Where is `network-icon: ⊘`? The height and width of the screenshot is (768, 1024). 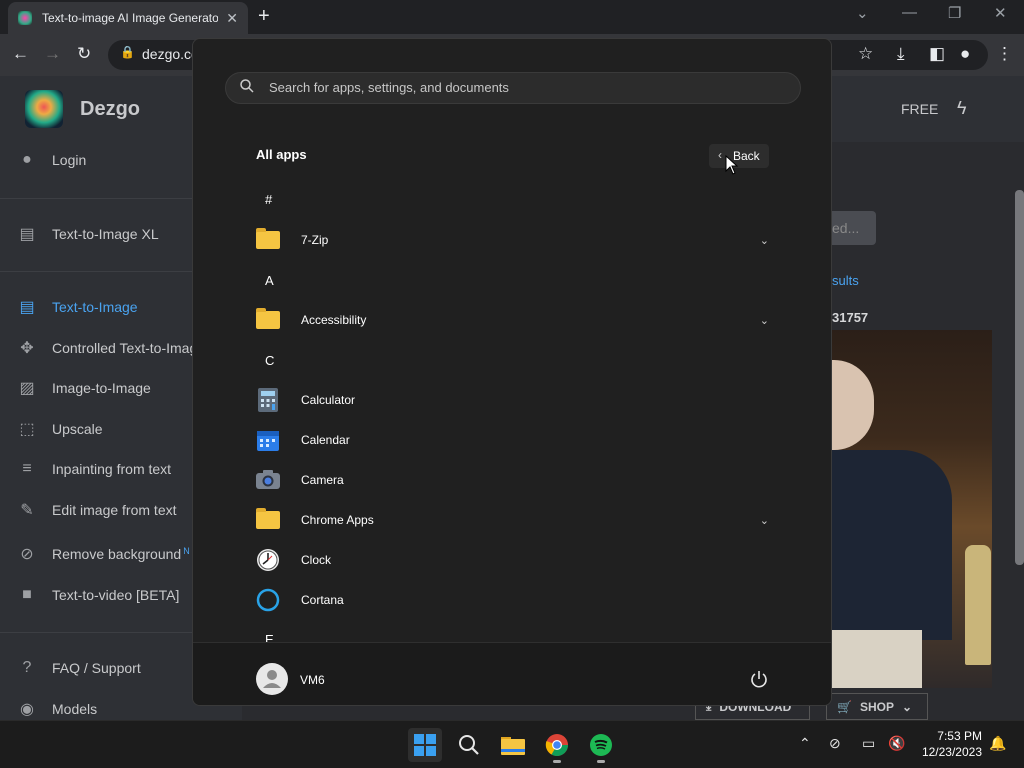 network-icon: ⊘ is located at coordinates (835, 743).